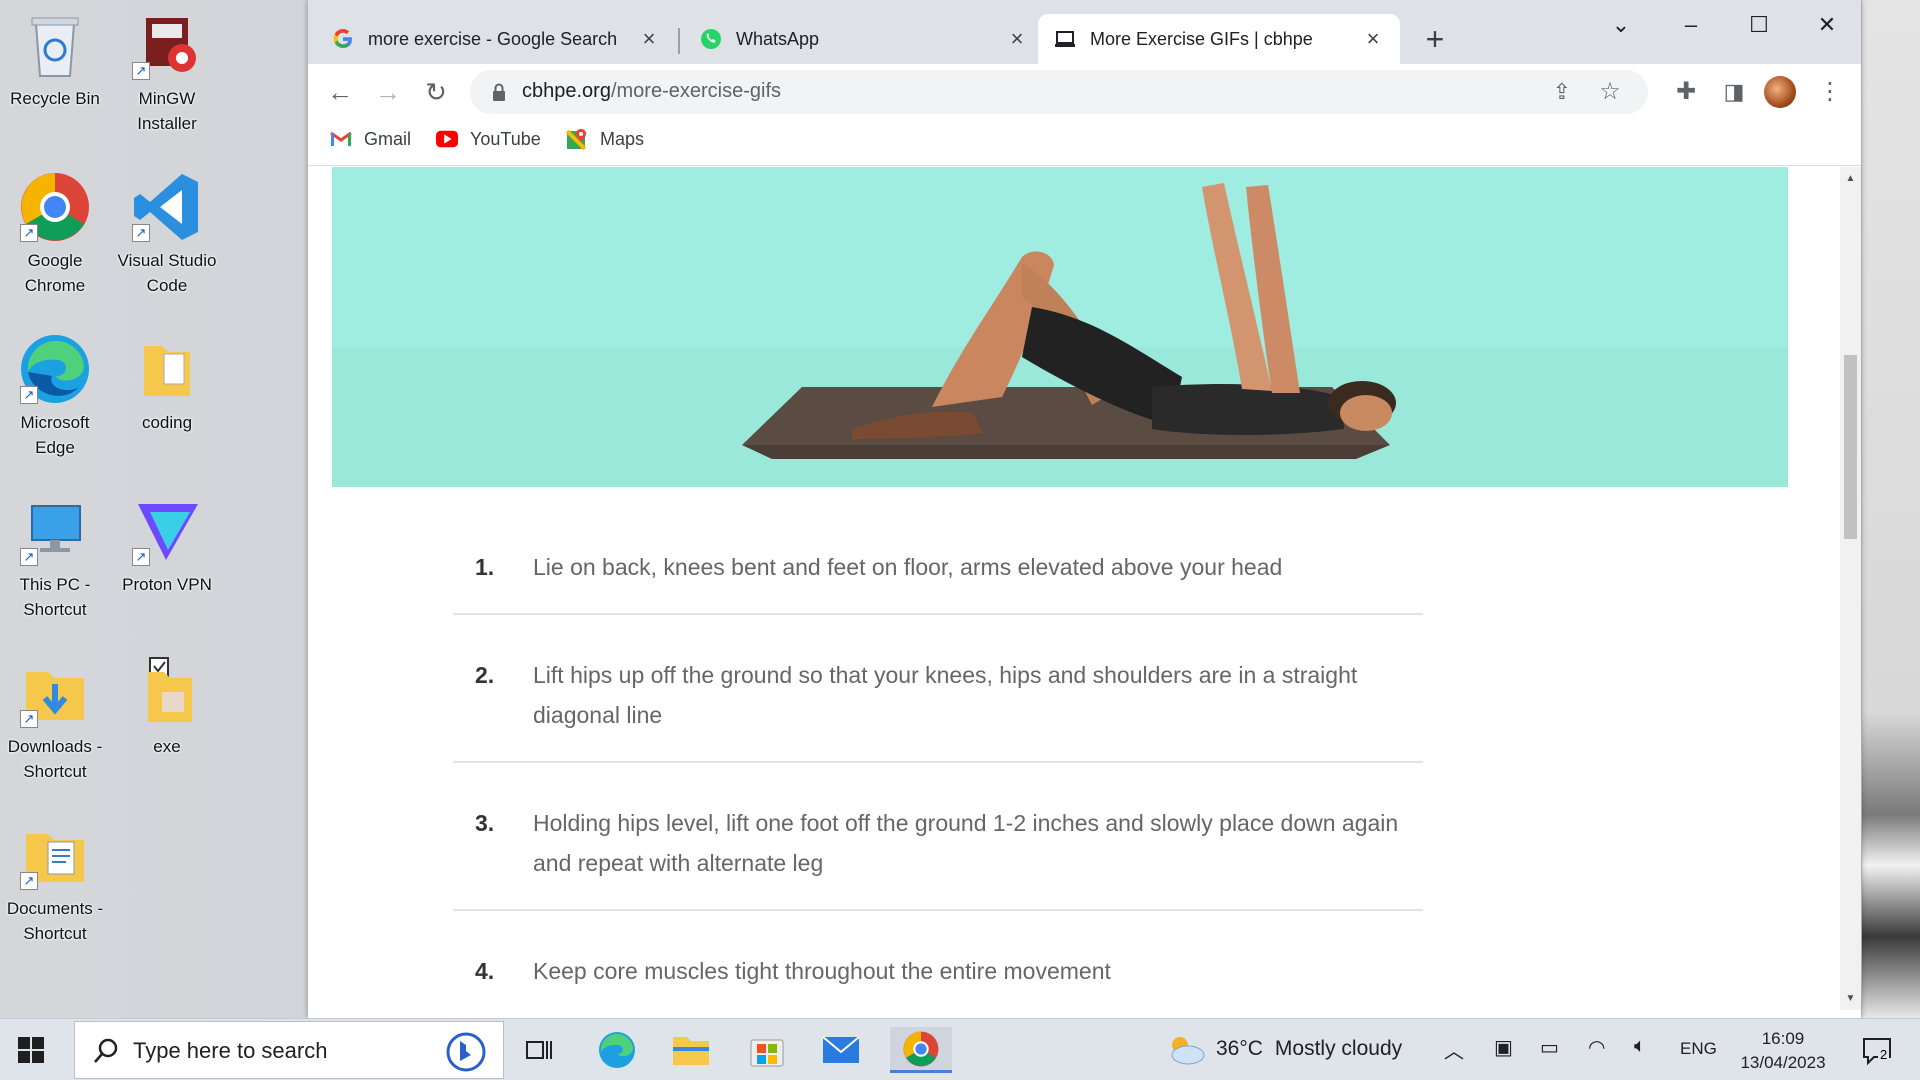  I want to click on desktop-icon-microsoft-edge: ↗ Microsoft Edge, so click(55, 396).